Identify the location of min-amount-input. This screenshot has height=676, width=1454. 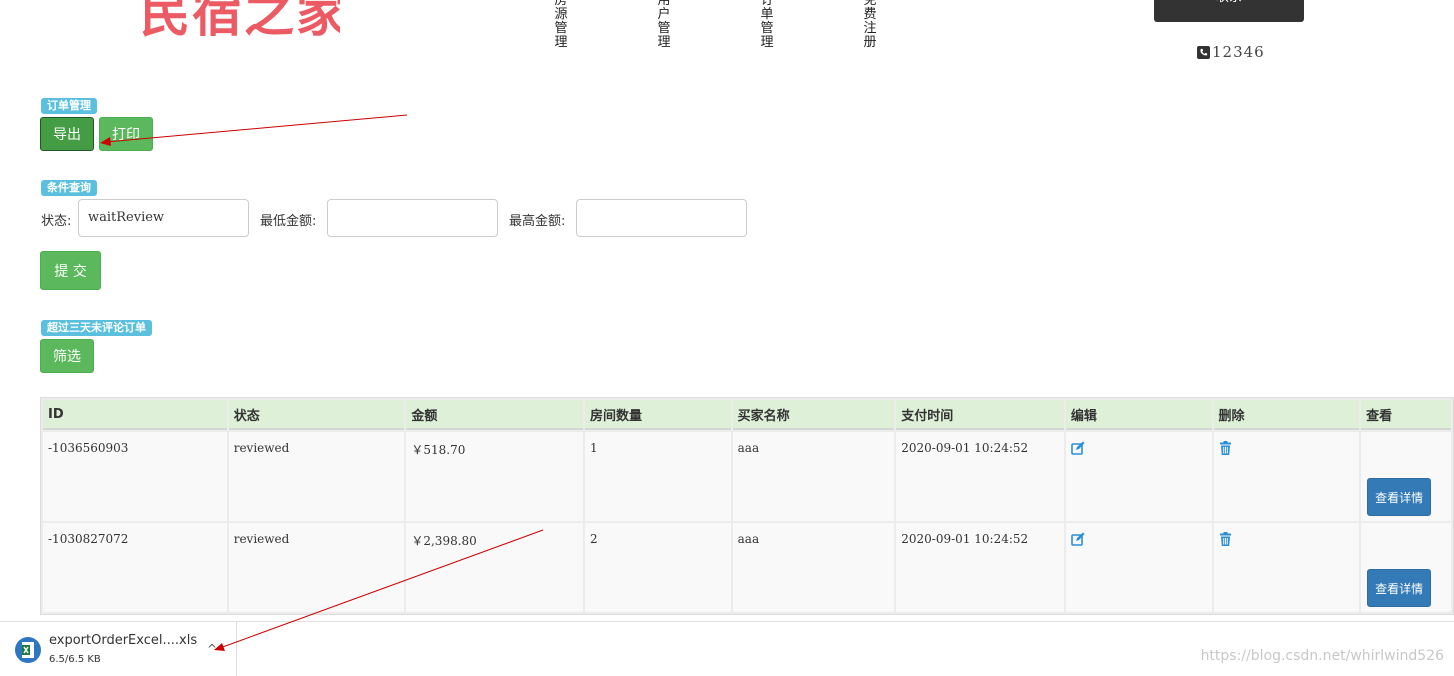
(412, 218).